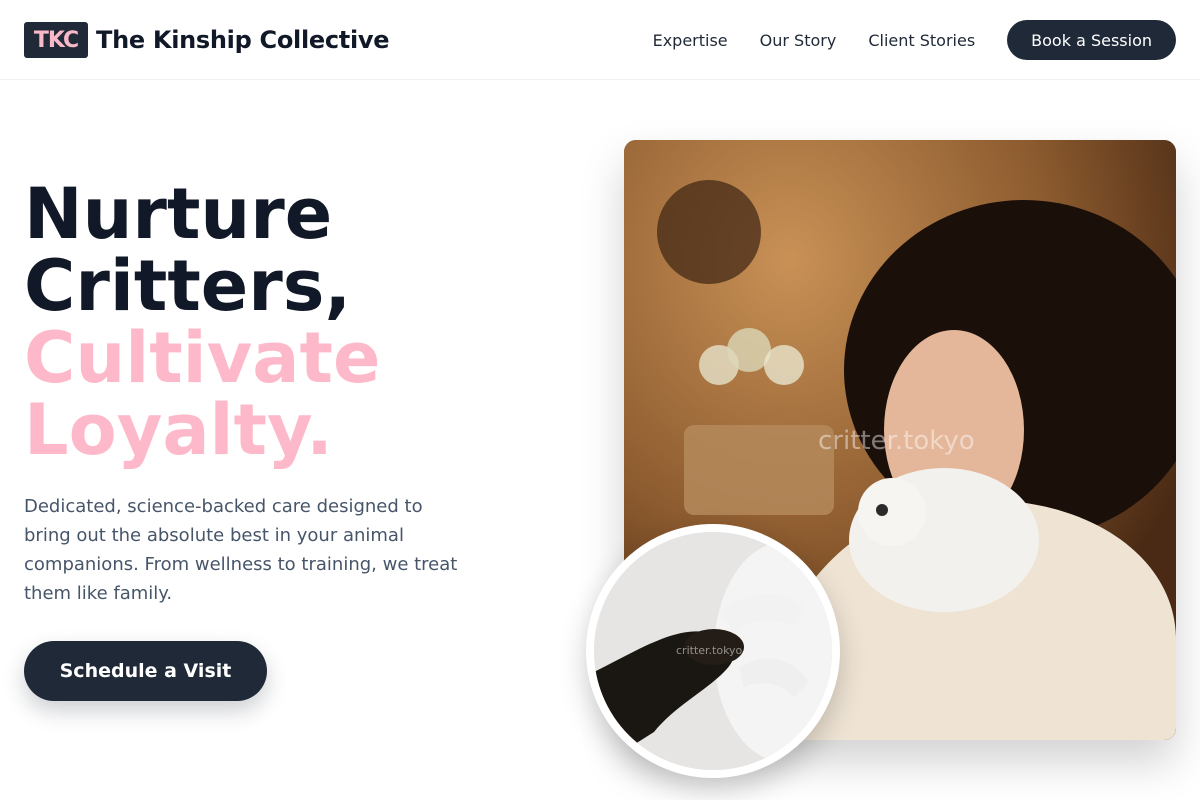 The height and width of the screenshot is (800, 1200). What do you see at coordinates (921, 40) in the screenshot?
I see `nav-link-client-stories: Client Stories` at bounding box center [921, 40].